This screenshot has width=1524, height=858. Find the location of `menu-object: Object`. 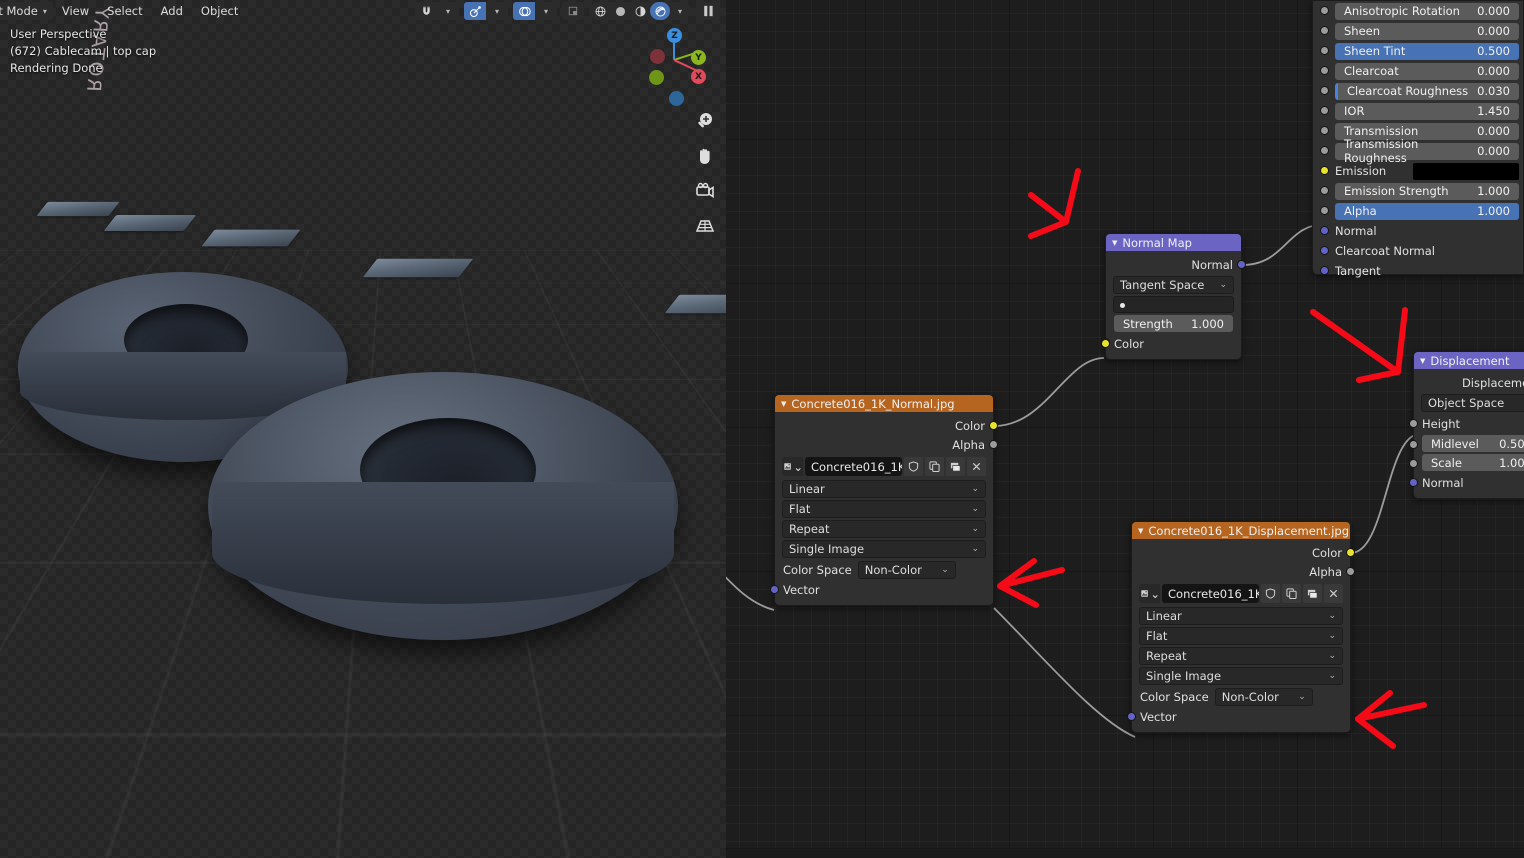

menu-object: Object is located at coordinates (219, 11).